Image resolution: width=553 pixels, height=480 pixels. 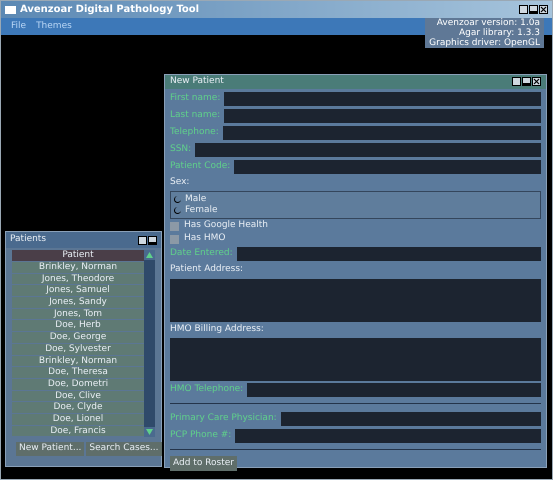 I want to click on table-row: Jones, Theodore, so click(x=78, y=279).